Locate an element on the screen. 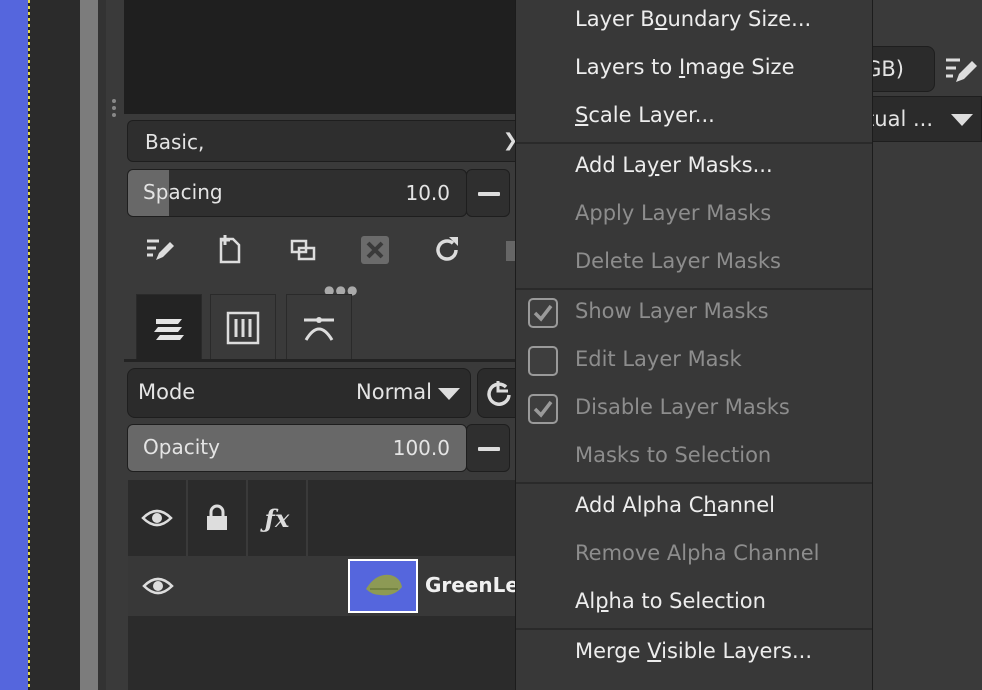 The image size is (982, 690). dock-resize-grip-icon is located at coordinates (114, 111).